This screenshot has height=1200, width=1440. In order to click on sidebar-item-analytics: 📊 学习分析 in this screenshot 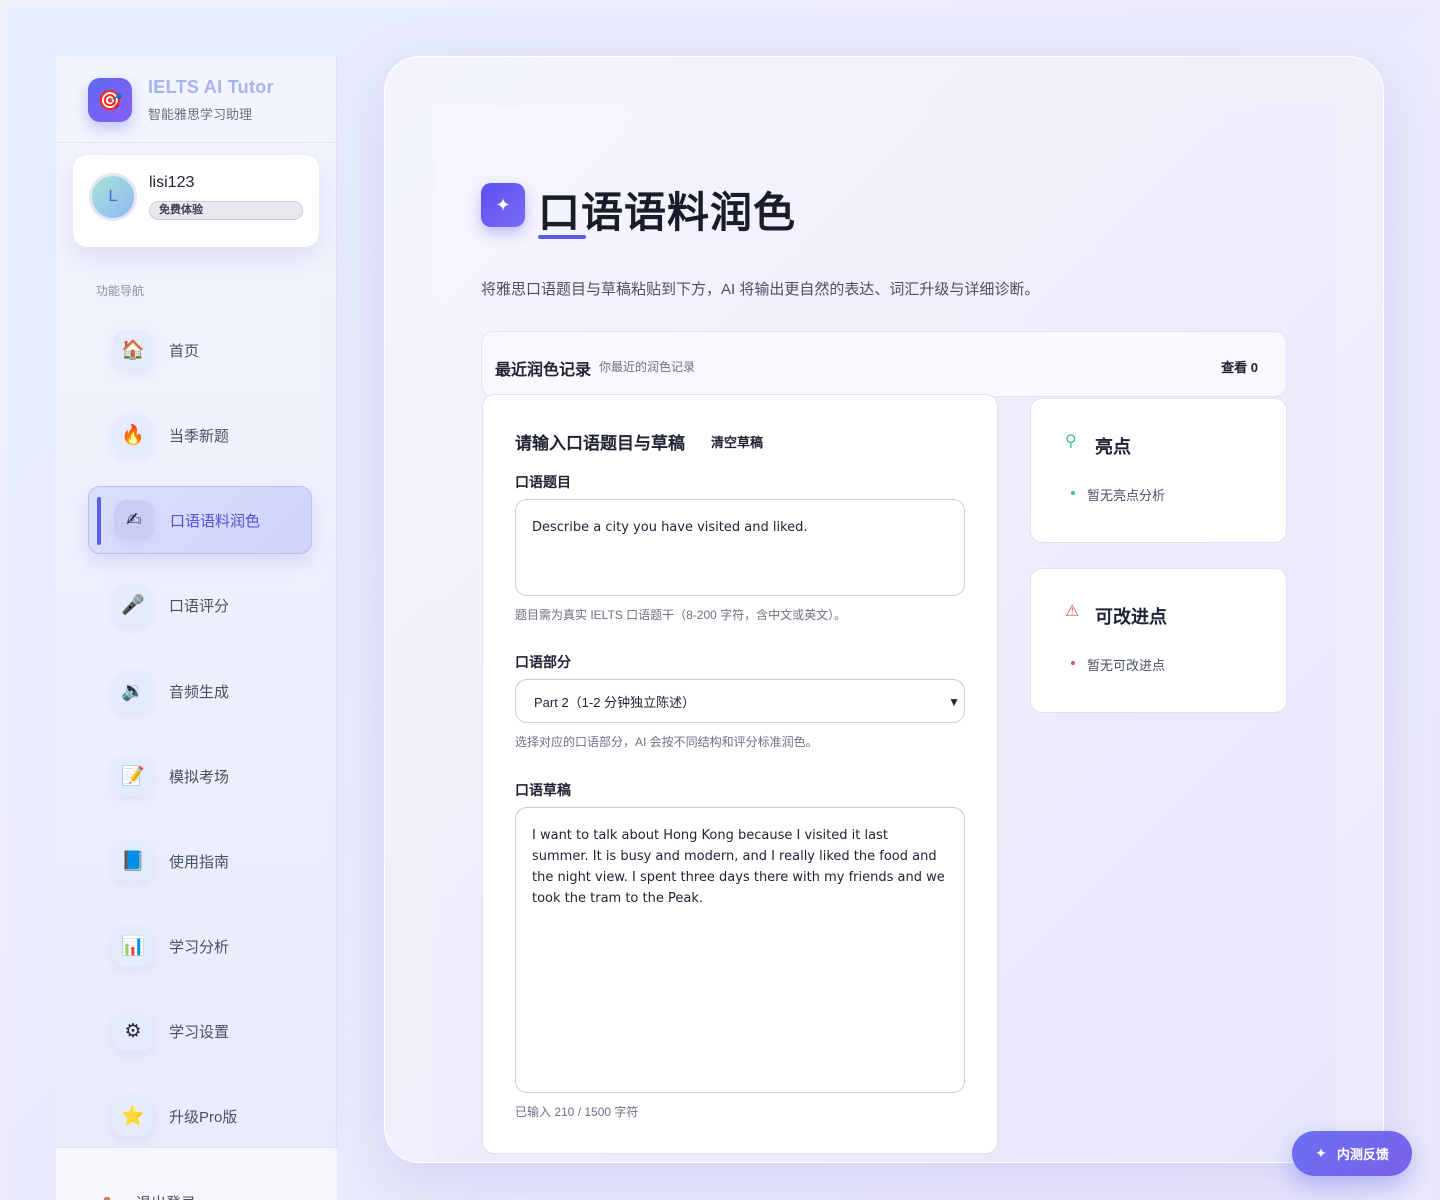, I will do `click(200, 946)`.